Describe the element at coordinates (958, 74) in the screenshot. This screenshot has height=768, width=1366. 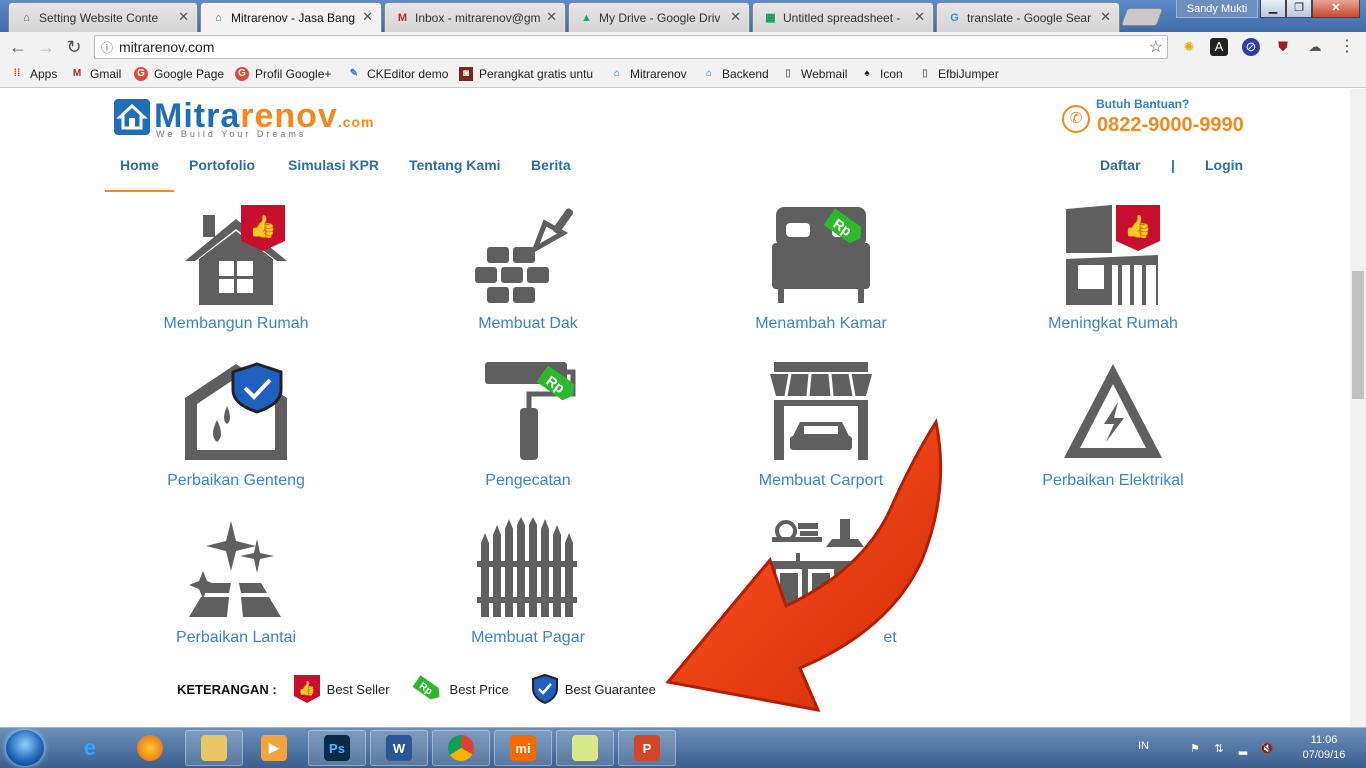
I see `bookmark-efbijumper: ▯ EfbiJumper` at that location.